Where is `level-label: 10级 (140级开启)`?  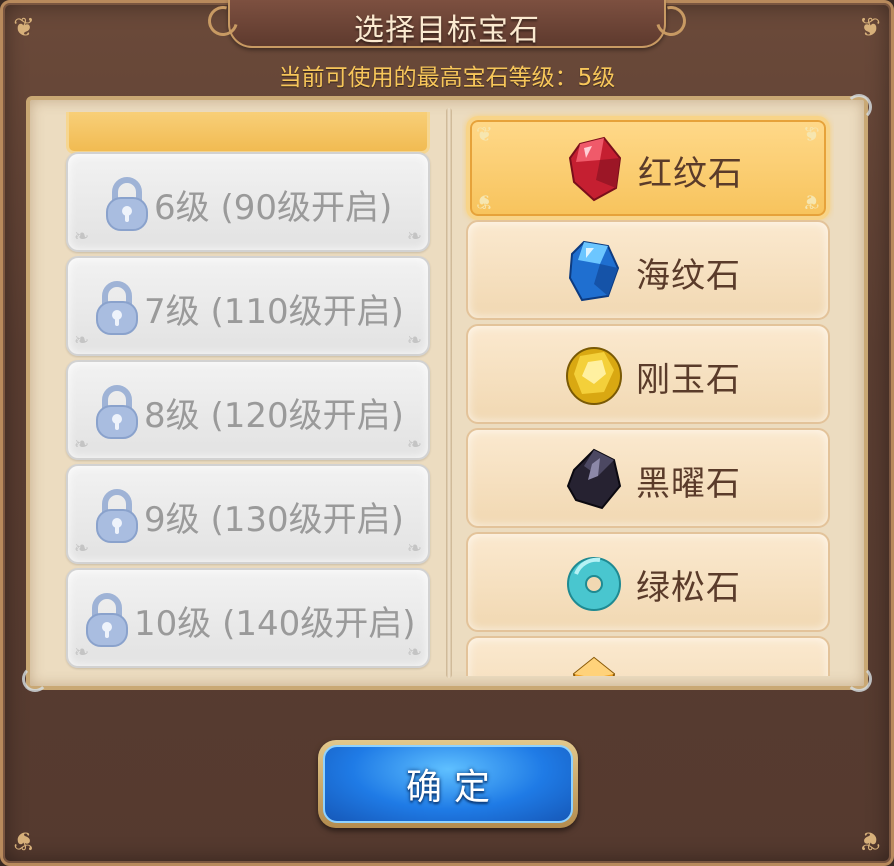 level-label: 10级 (140级开启) is located at coordinates (275, 624).